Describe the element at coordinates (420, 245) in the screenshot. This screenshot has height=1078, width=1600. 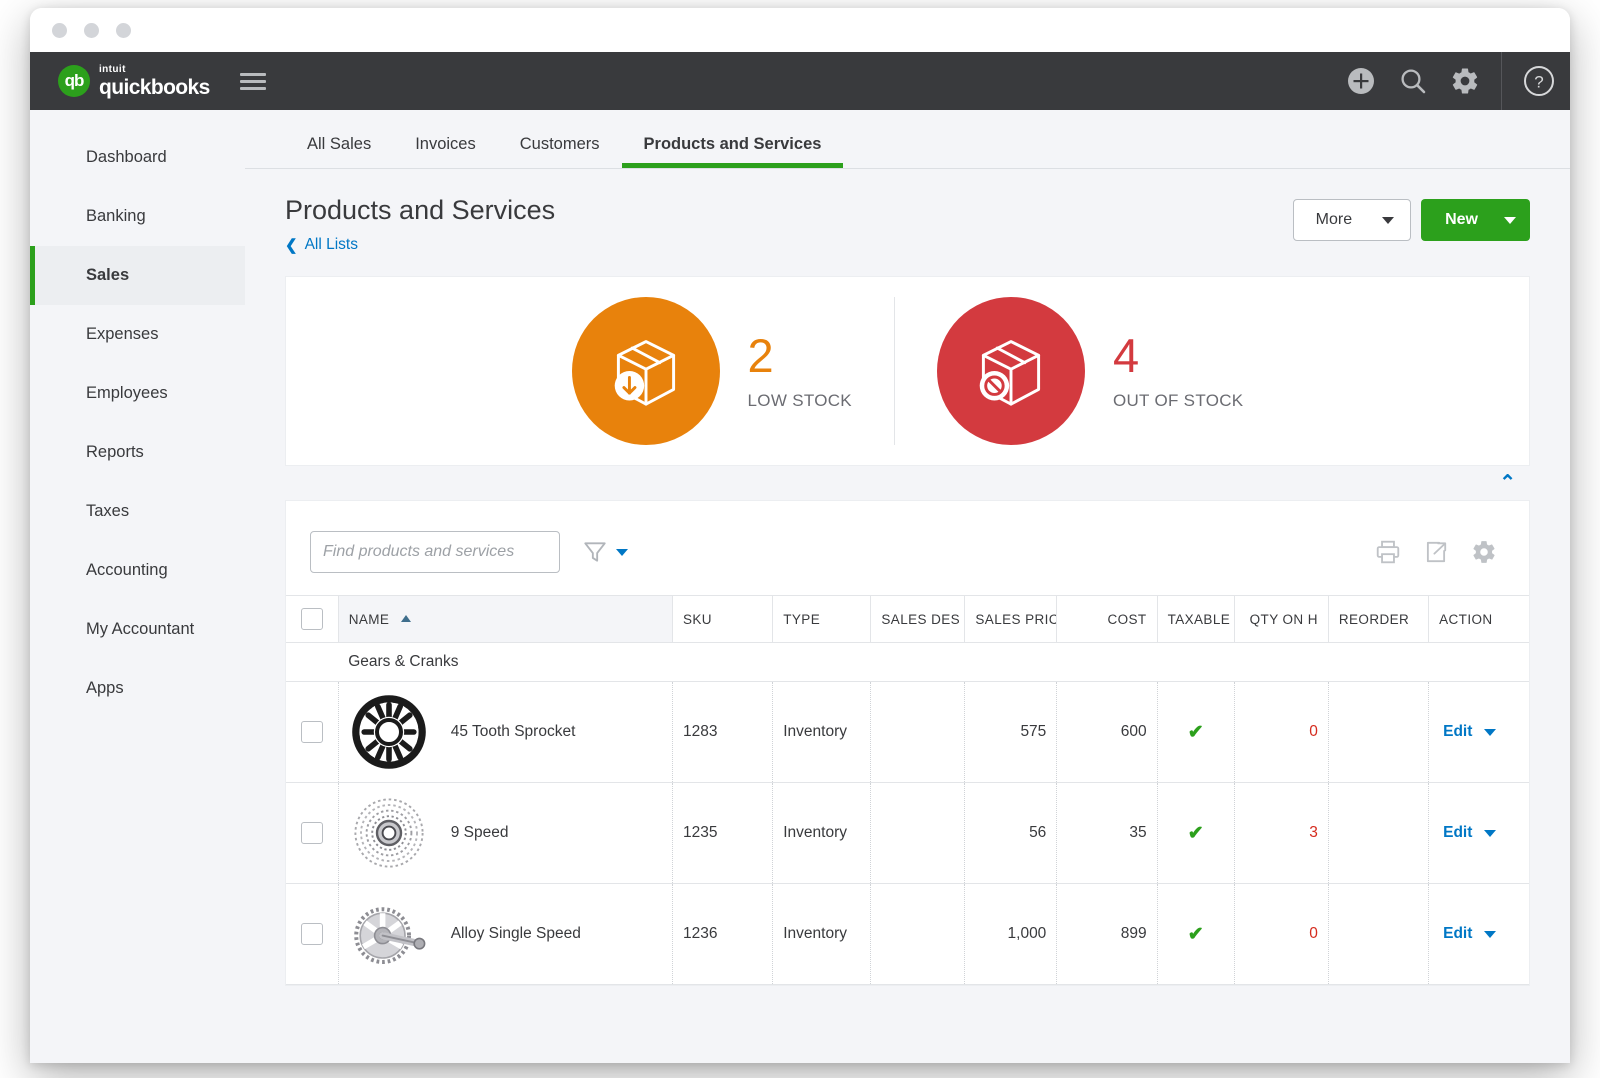
I see `all-lists-back-link: ❮ All Lists` at that location.